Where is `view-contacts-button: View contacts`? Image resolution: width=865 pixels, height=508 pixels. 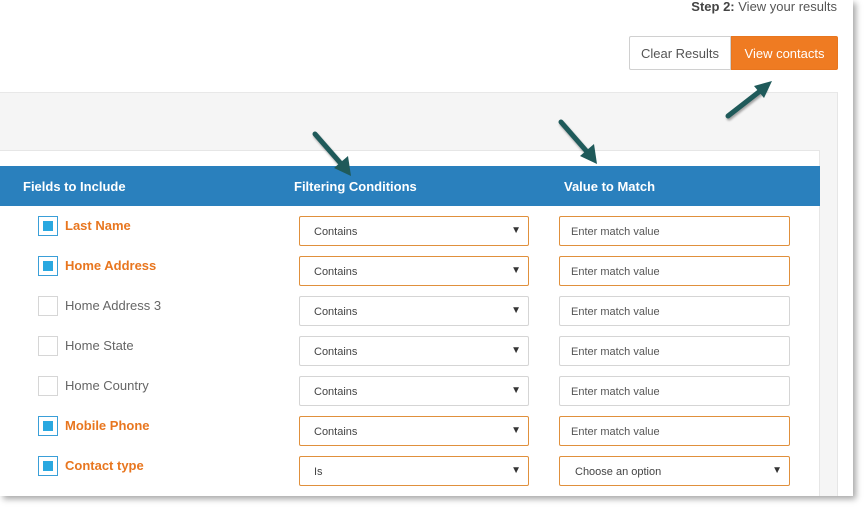 view-contacts-button: View contacts is located at coordinates (784, 53).